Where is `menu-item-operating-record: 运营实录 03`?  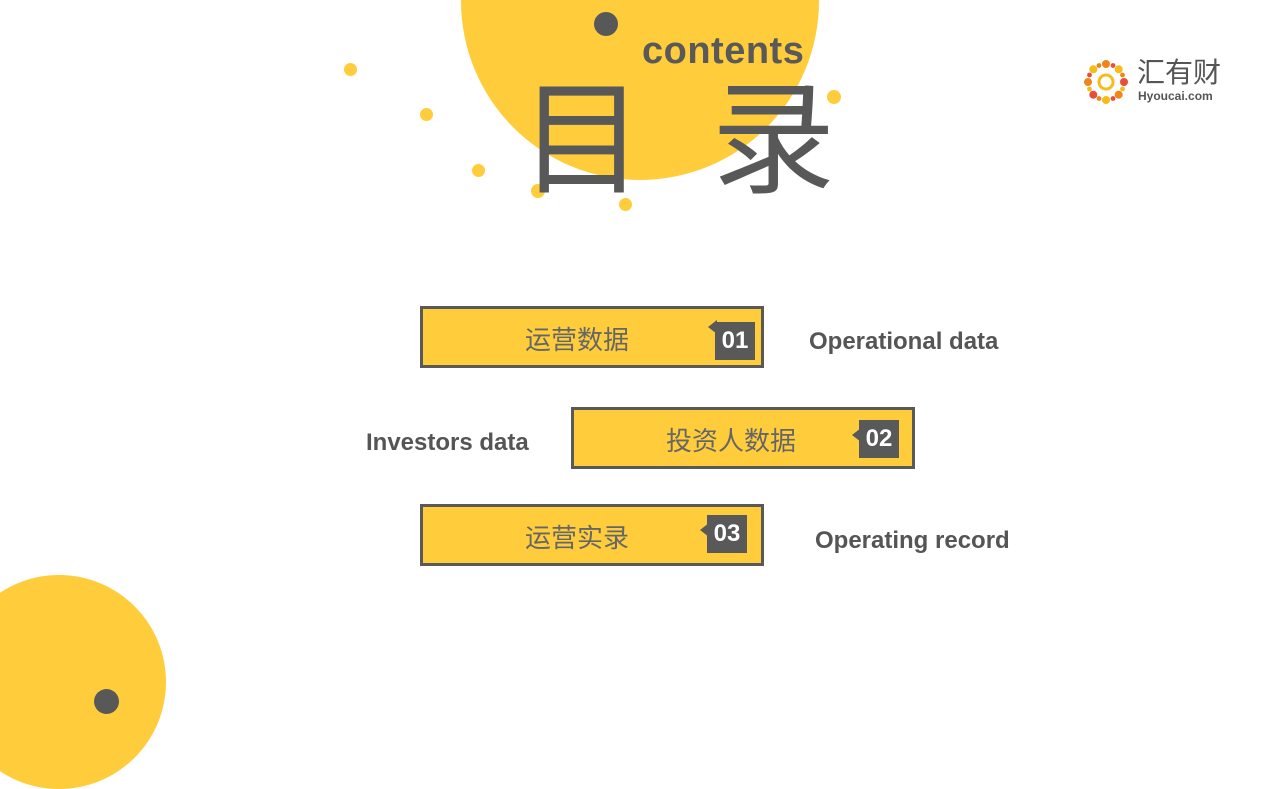 menu-item-operating-record: 运营实录 03 is located at coordinates (592, 535).